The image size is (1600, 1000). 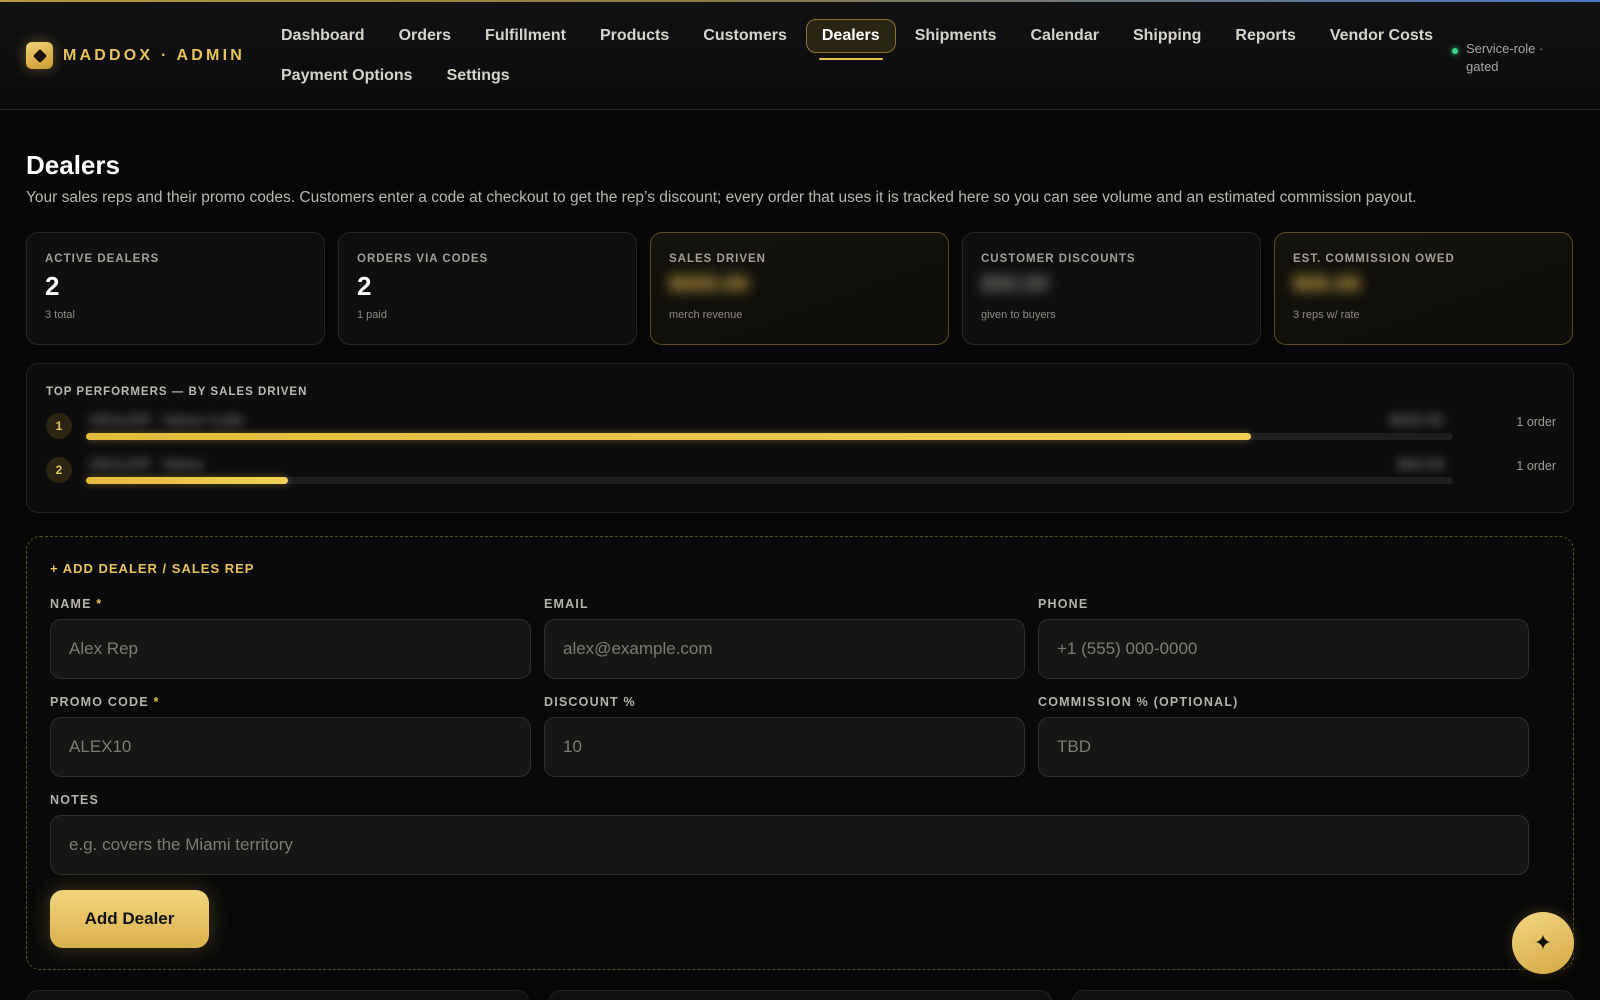 I want to click on stat-label: ORDERS VIA CODES, so click(x=423, y=259).